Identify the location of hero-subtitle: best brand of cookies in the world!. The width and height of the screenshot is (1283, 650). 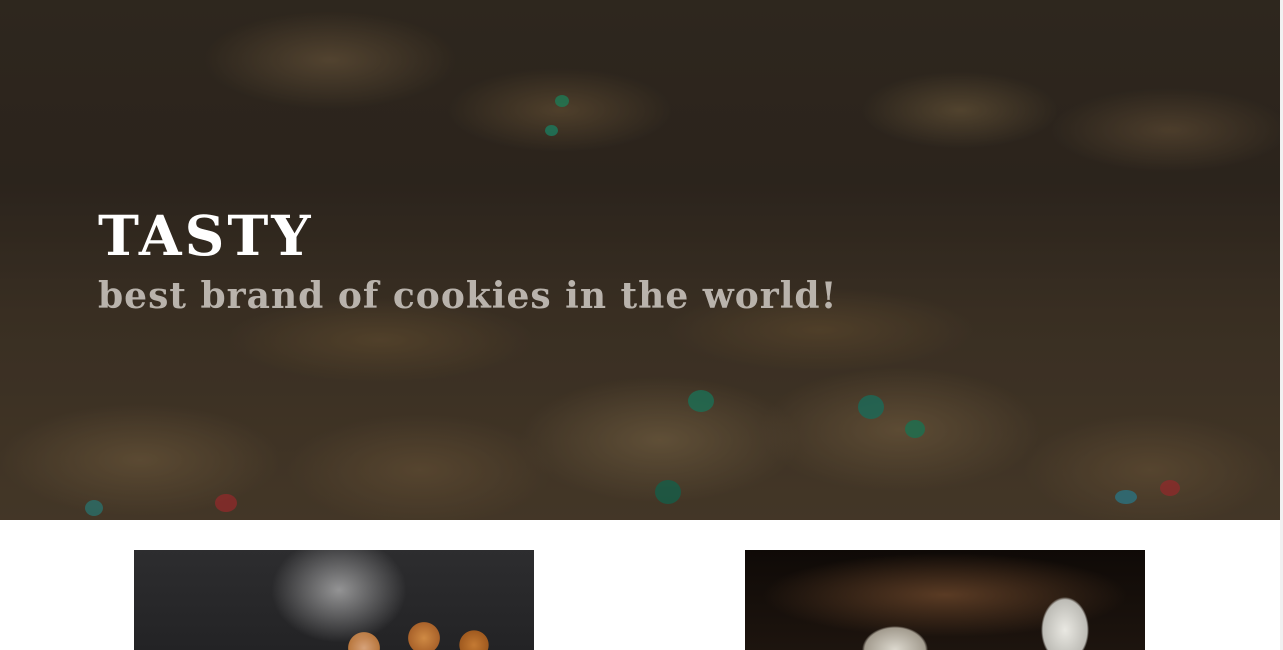
(468, 296).